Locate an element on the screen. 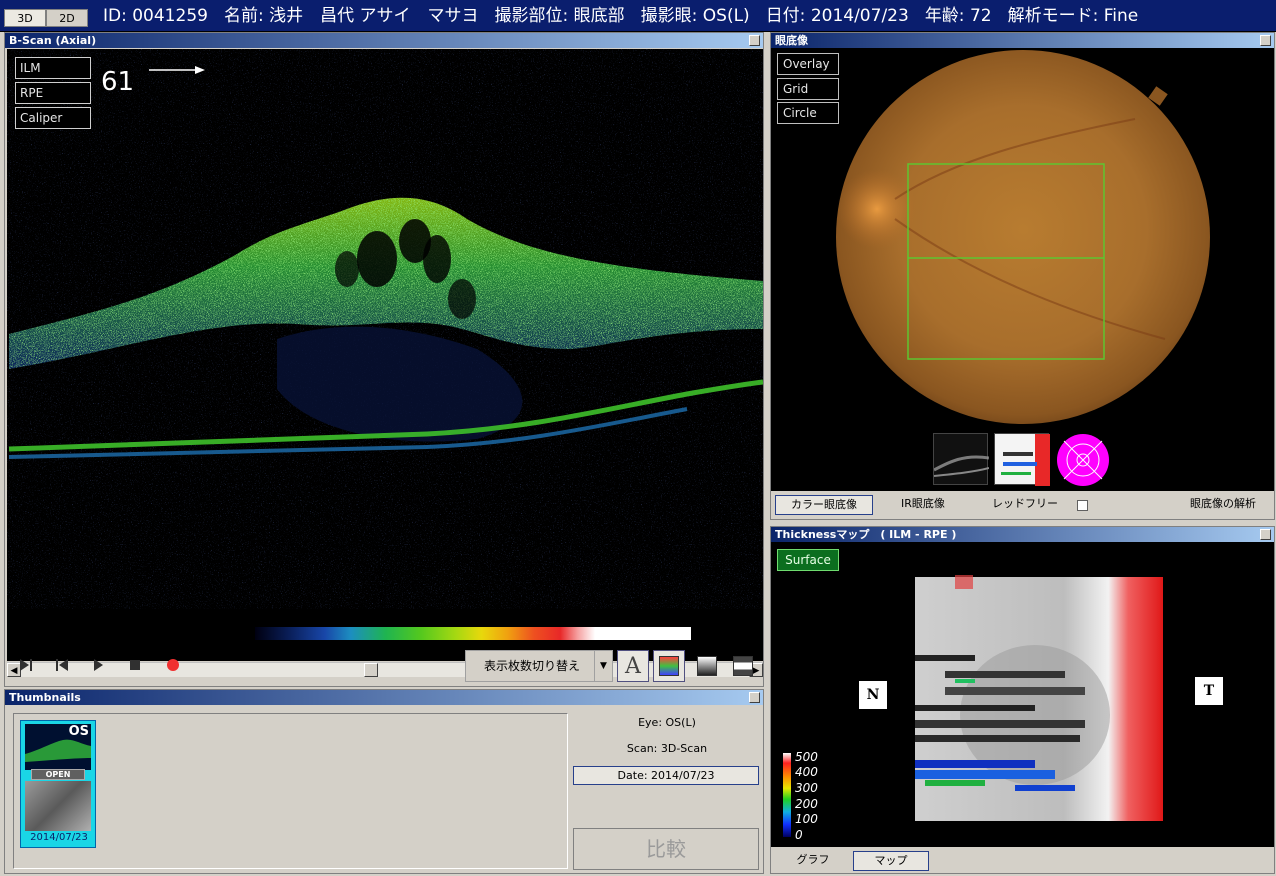  analysis-mode: 解析モード: Fine is located at coordinates (1073, 16).